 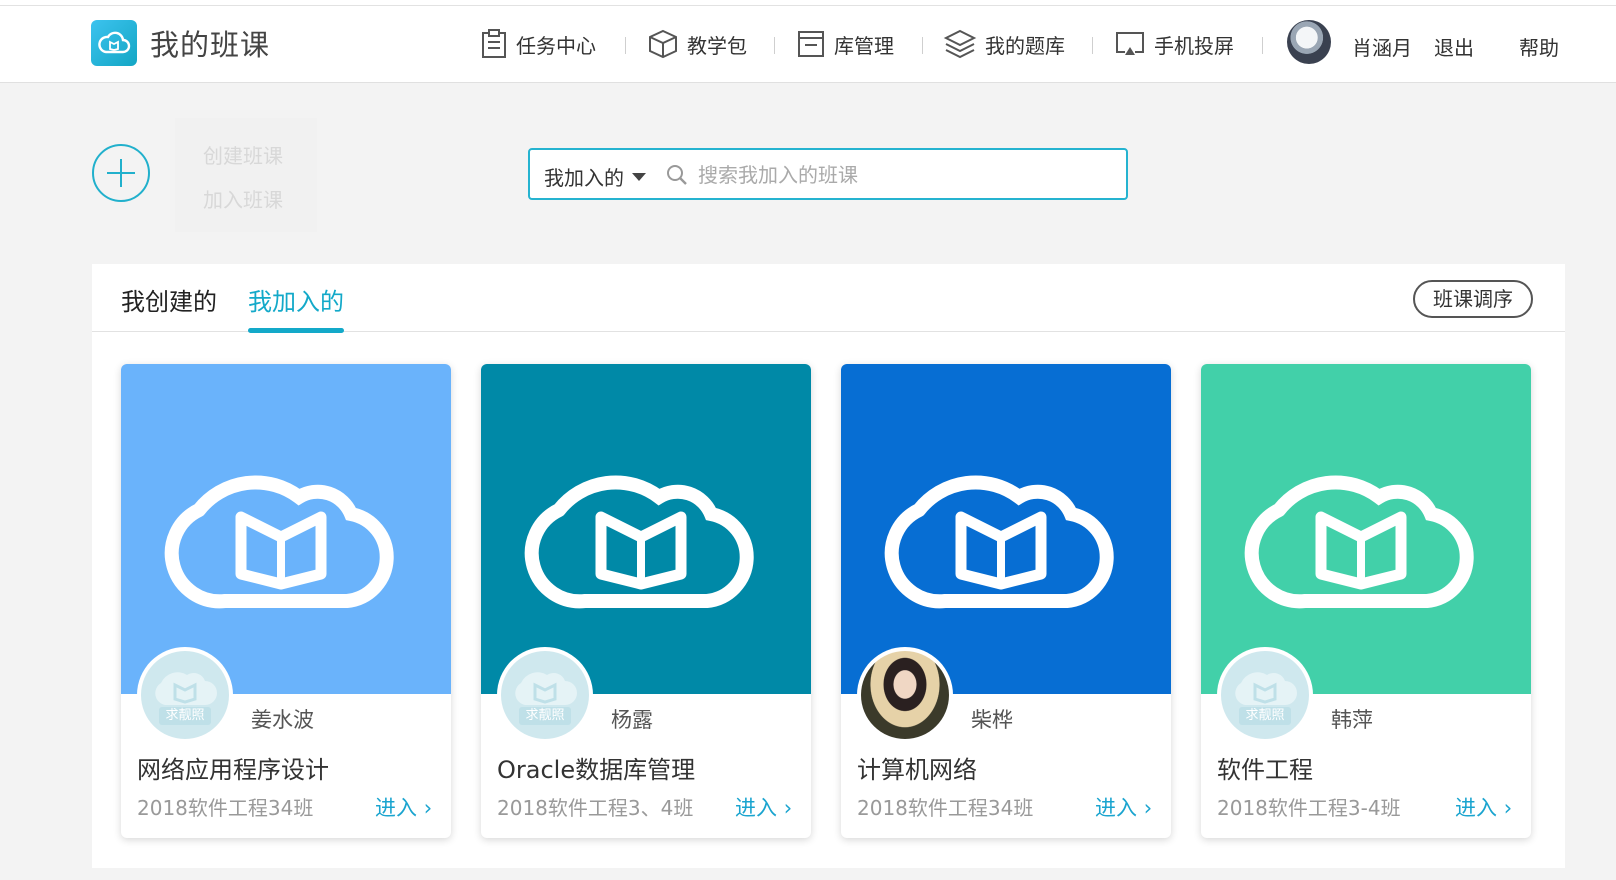 I want to click on top-header: 我的班课 任务中心 教学包 库管理 我的题库 手机投屏 肖涵月 退出 帮助, so click(x=808, y=44).